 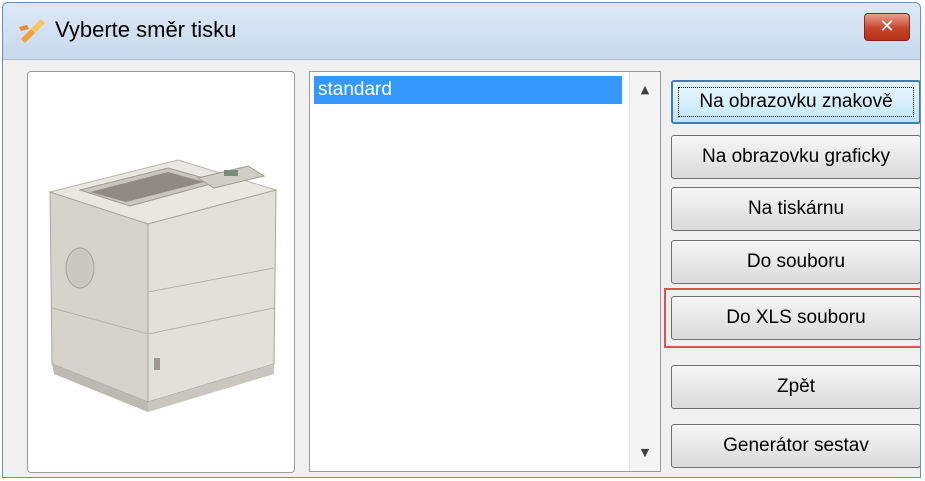 I want to click on close-icon: ✕, so click(x=887, y=26).